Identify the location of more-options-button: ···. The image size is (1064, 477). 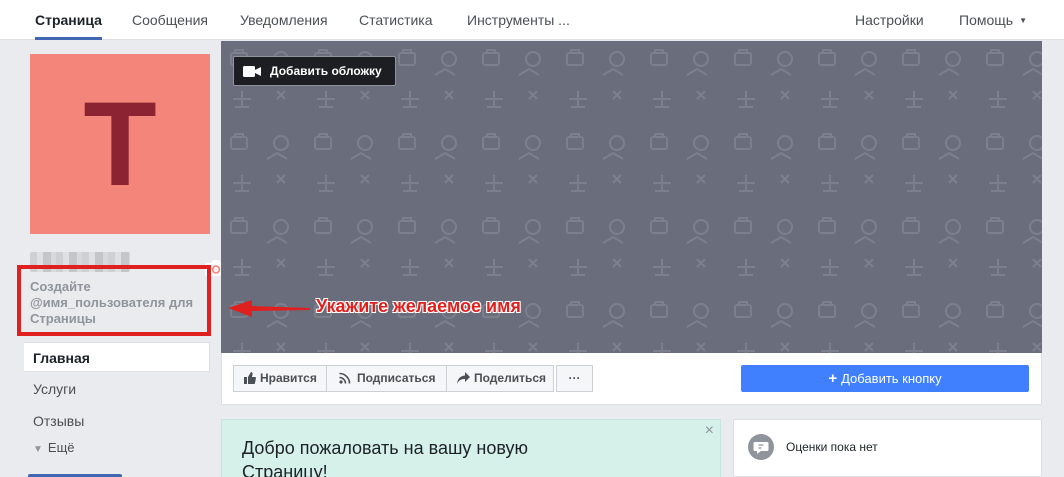
(574, 378).